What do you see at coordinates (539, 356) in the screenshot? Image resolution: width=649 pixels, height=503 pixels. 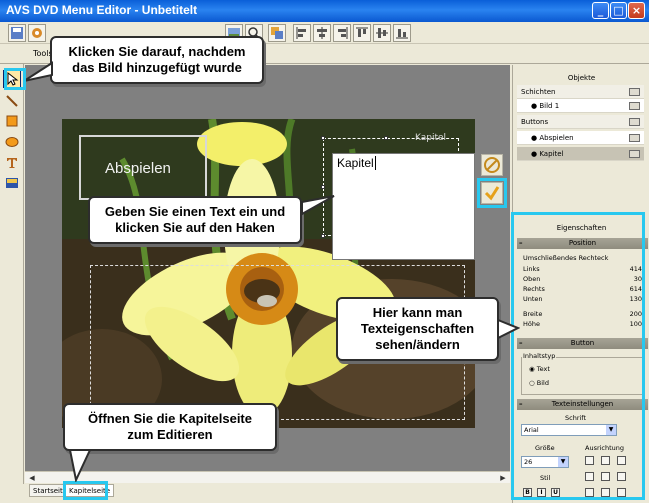 I see `content-type-label: Inhaltstyp` at bounding box center [539, 356].